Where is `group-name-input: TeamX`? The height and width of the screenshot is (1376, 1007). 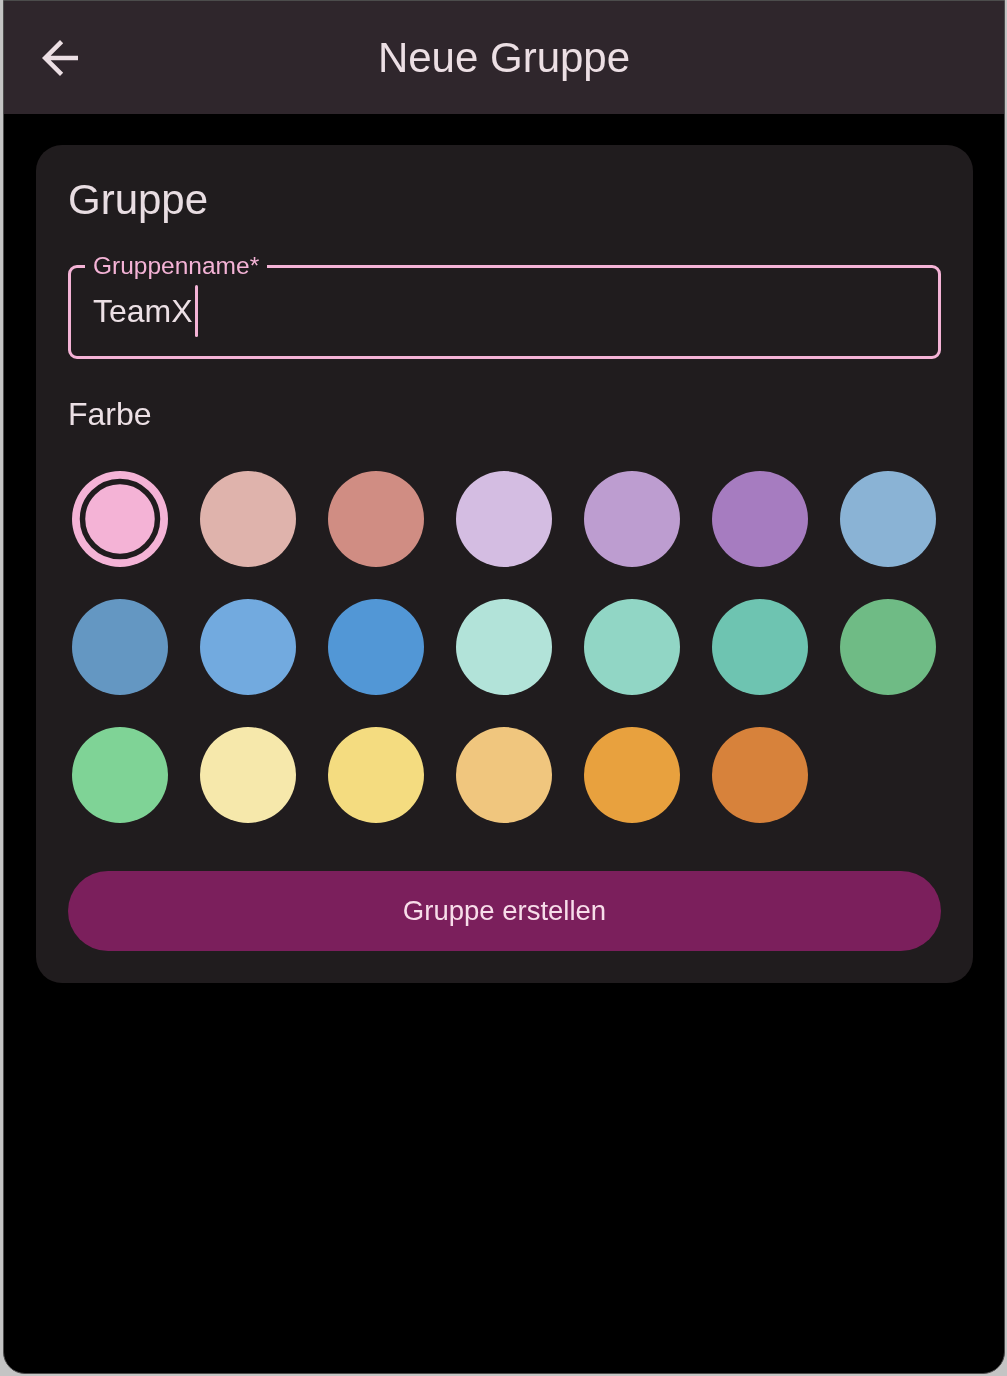
group-name-input: TeamX is located at coordinates (143, 311).